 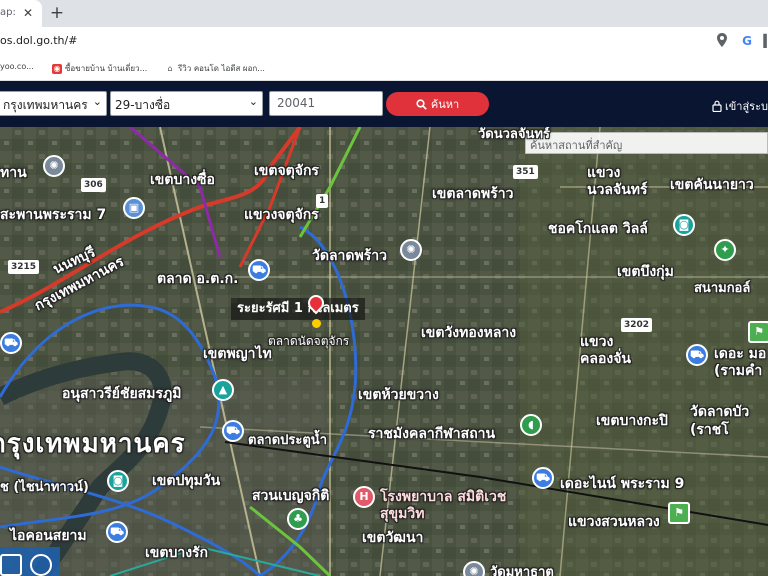 I want to click on login-link: เข้าสู่ระบ, so click(x=740, y=106).